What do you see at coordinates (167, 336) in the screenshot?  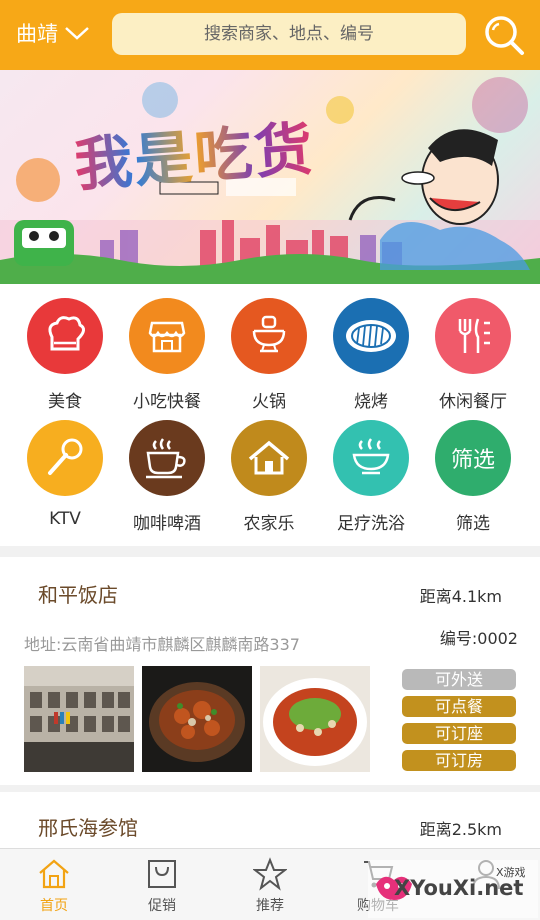 I see `shop-icon` at bounding box center [167, 336].